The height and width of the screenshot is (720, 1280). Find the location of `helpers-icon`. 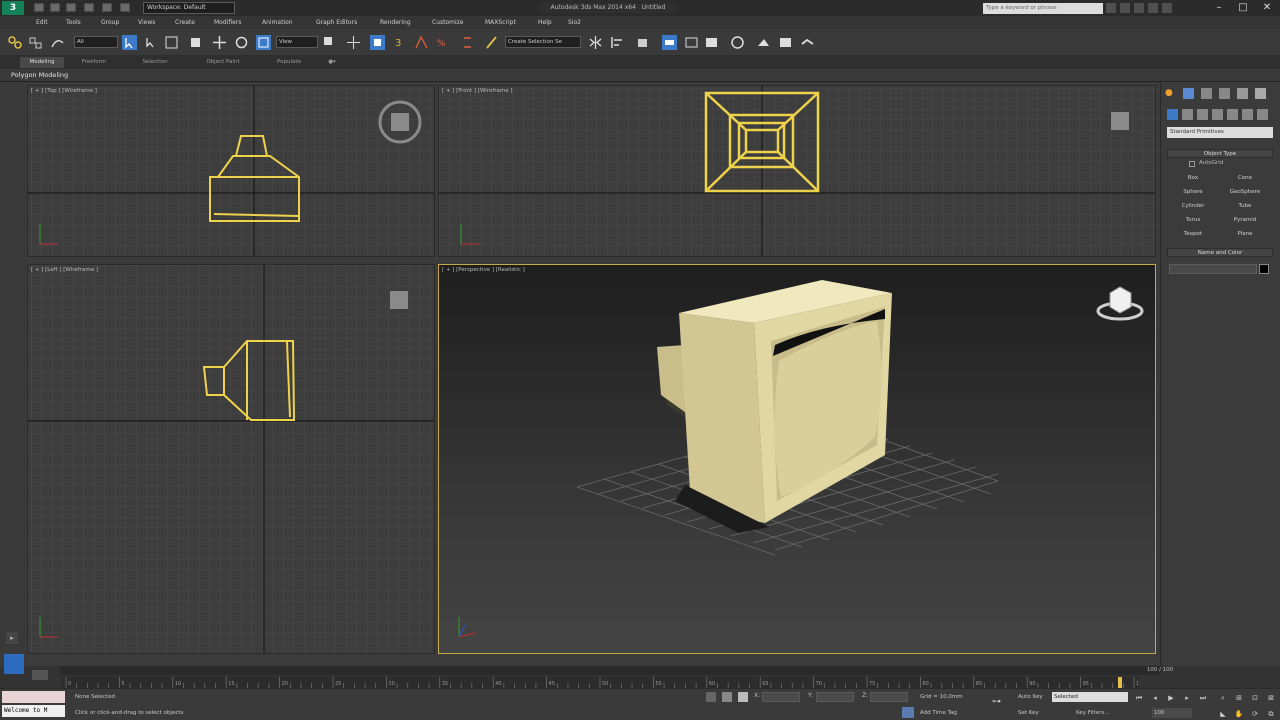

helpers-icon is located at coordinates (1232, 114).